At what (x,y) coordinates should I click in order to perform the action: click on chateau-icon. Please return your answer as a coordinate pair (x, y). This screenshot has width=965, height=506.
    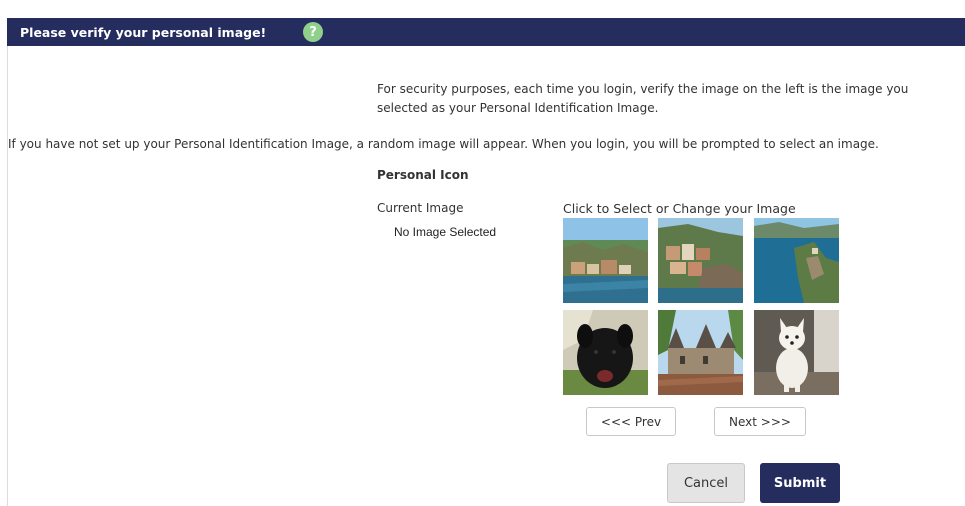
    Looking at the image, I should click on (700, 352).